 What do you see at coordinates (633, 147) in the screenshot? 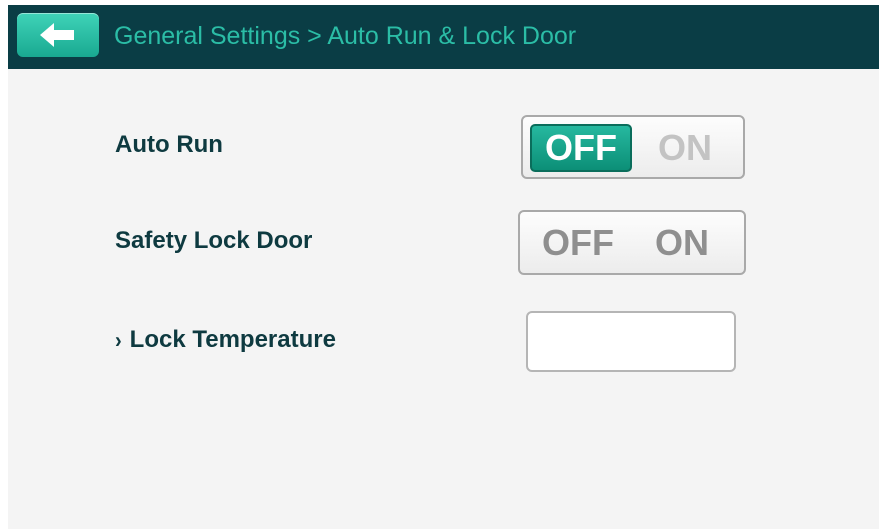
I see `auto-run-toggle: OFF ON` at bounding box center [633, 147].